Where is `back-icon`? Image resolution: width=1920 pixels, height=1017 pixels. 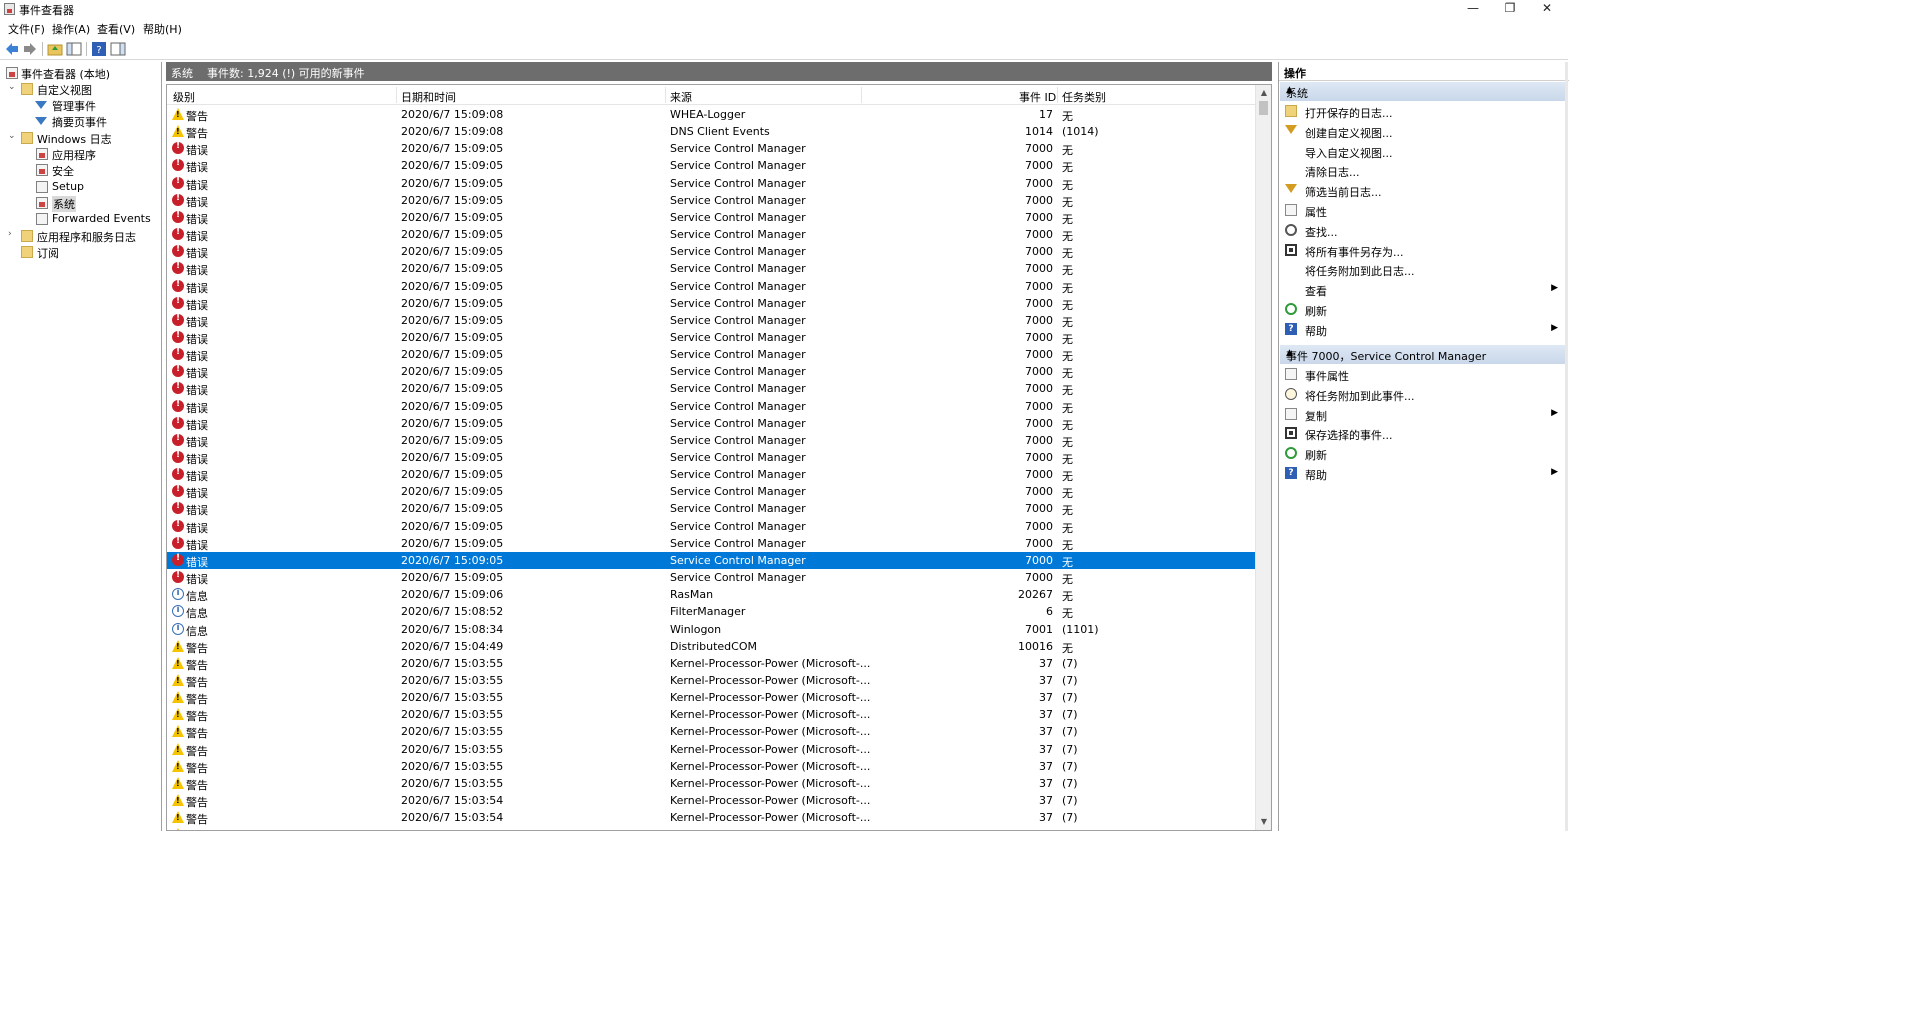 back-icon is located at coordinates (12, 49).